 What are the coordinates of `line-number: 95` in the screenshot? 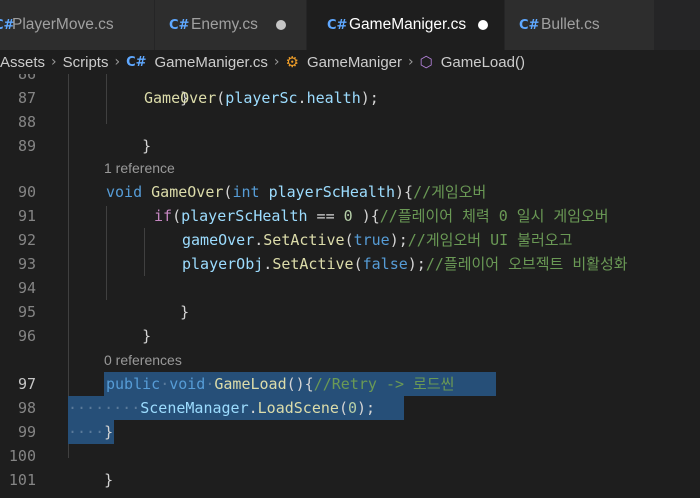 It's located at (26, 312).